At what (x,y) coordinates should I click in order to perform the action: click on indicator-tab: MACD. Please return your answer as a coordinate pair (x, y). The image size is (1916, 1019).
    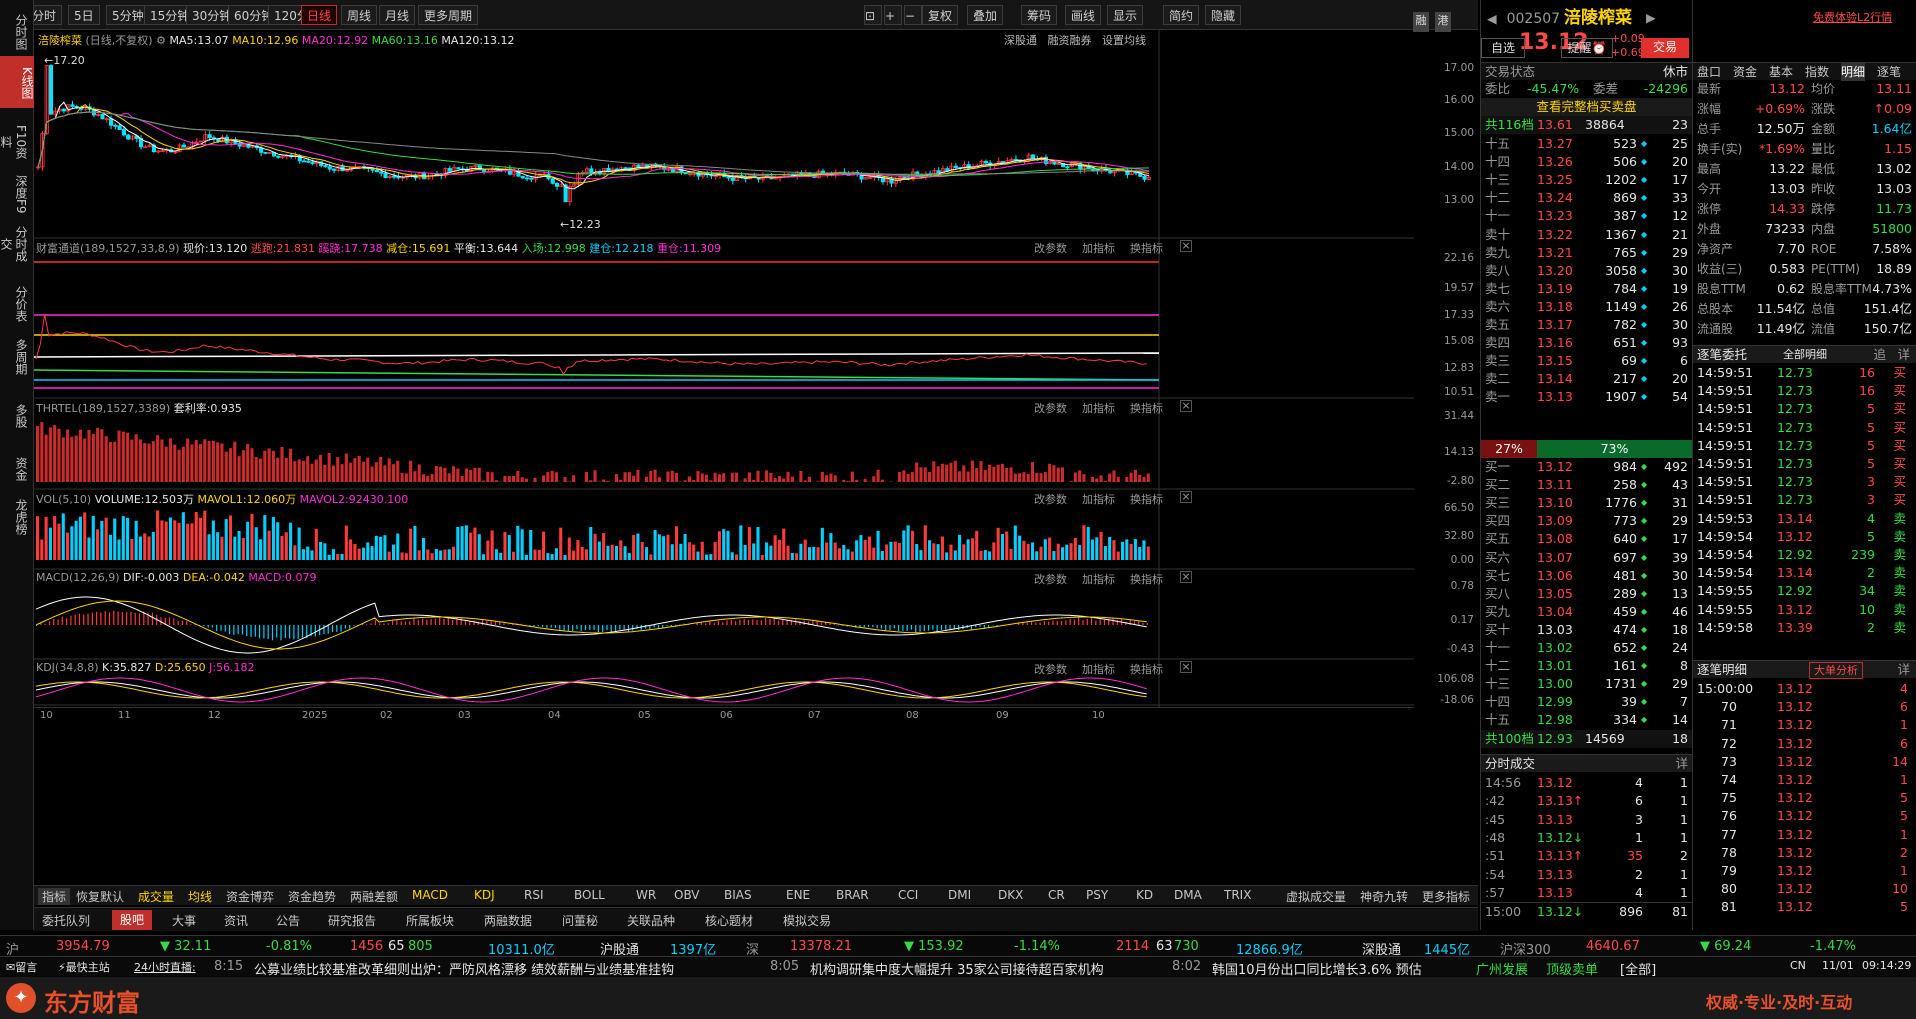
    Looking at the image, I should click on (430, 895).